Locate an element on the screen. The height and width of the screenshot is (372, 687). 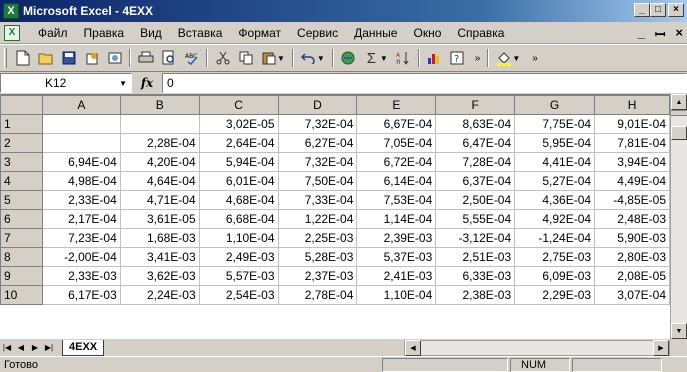
cell: 7,23E-04 is located at coordinates (81, 238).